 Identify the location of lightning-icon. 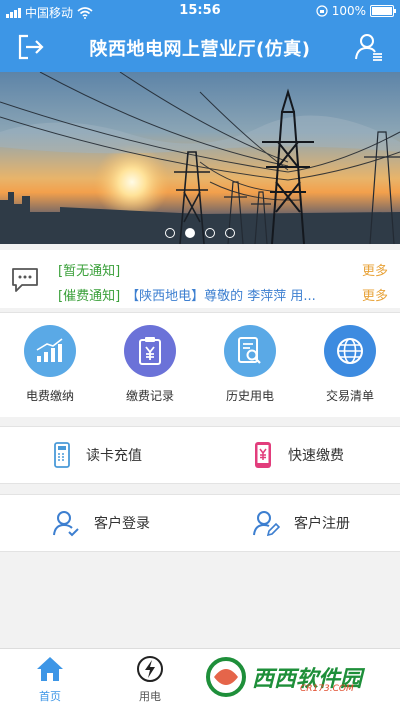
(150, 669).